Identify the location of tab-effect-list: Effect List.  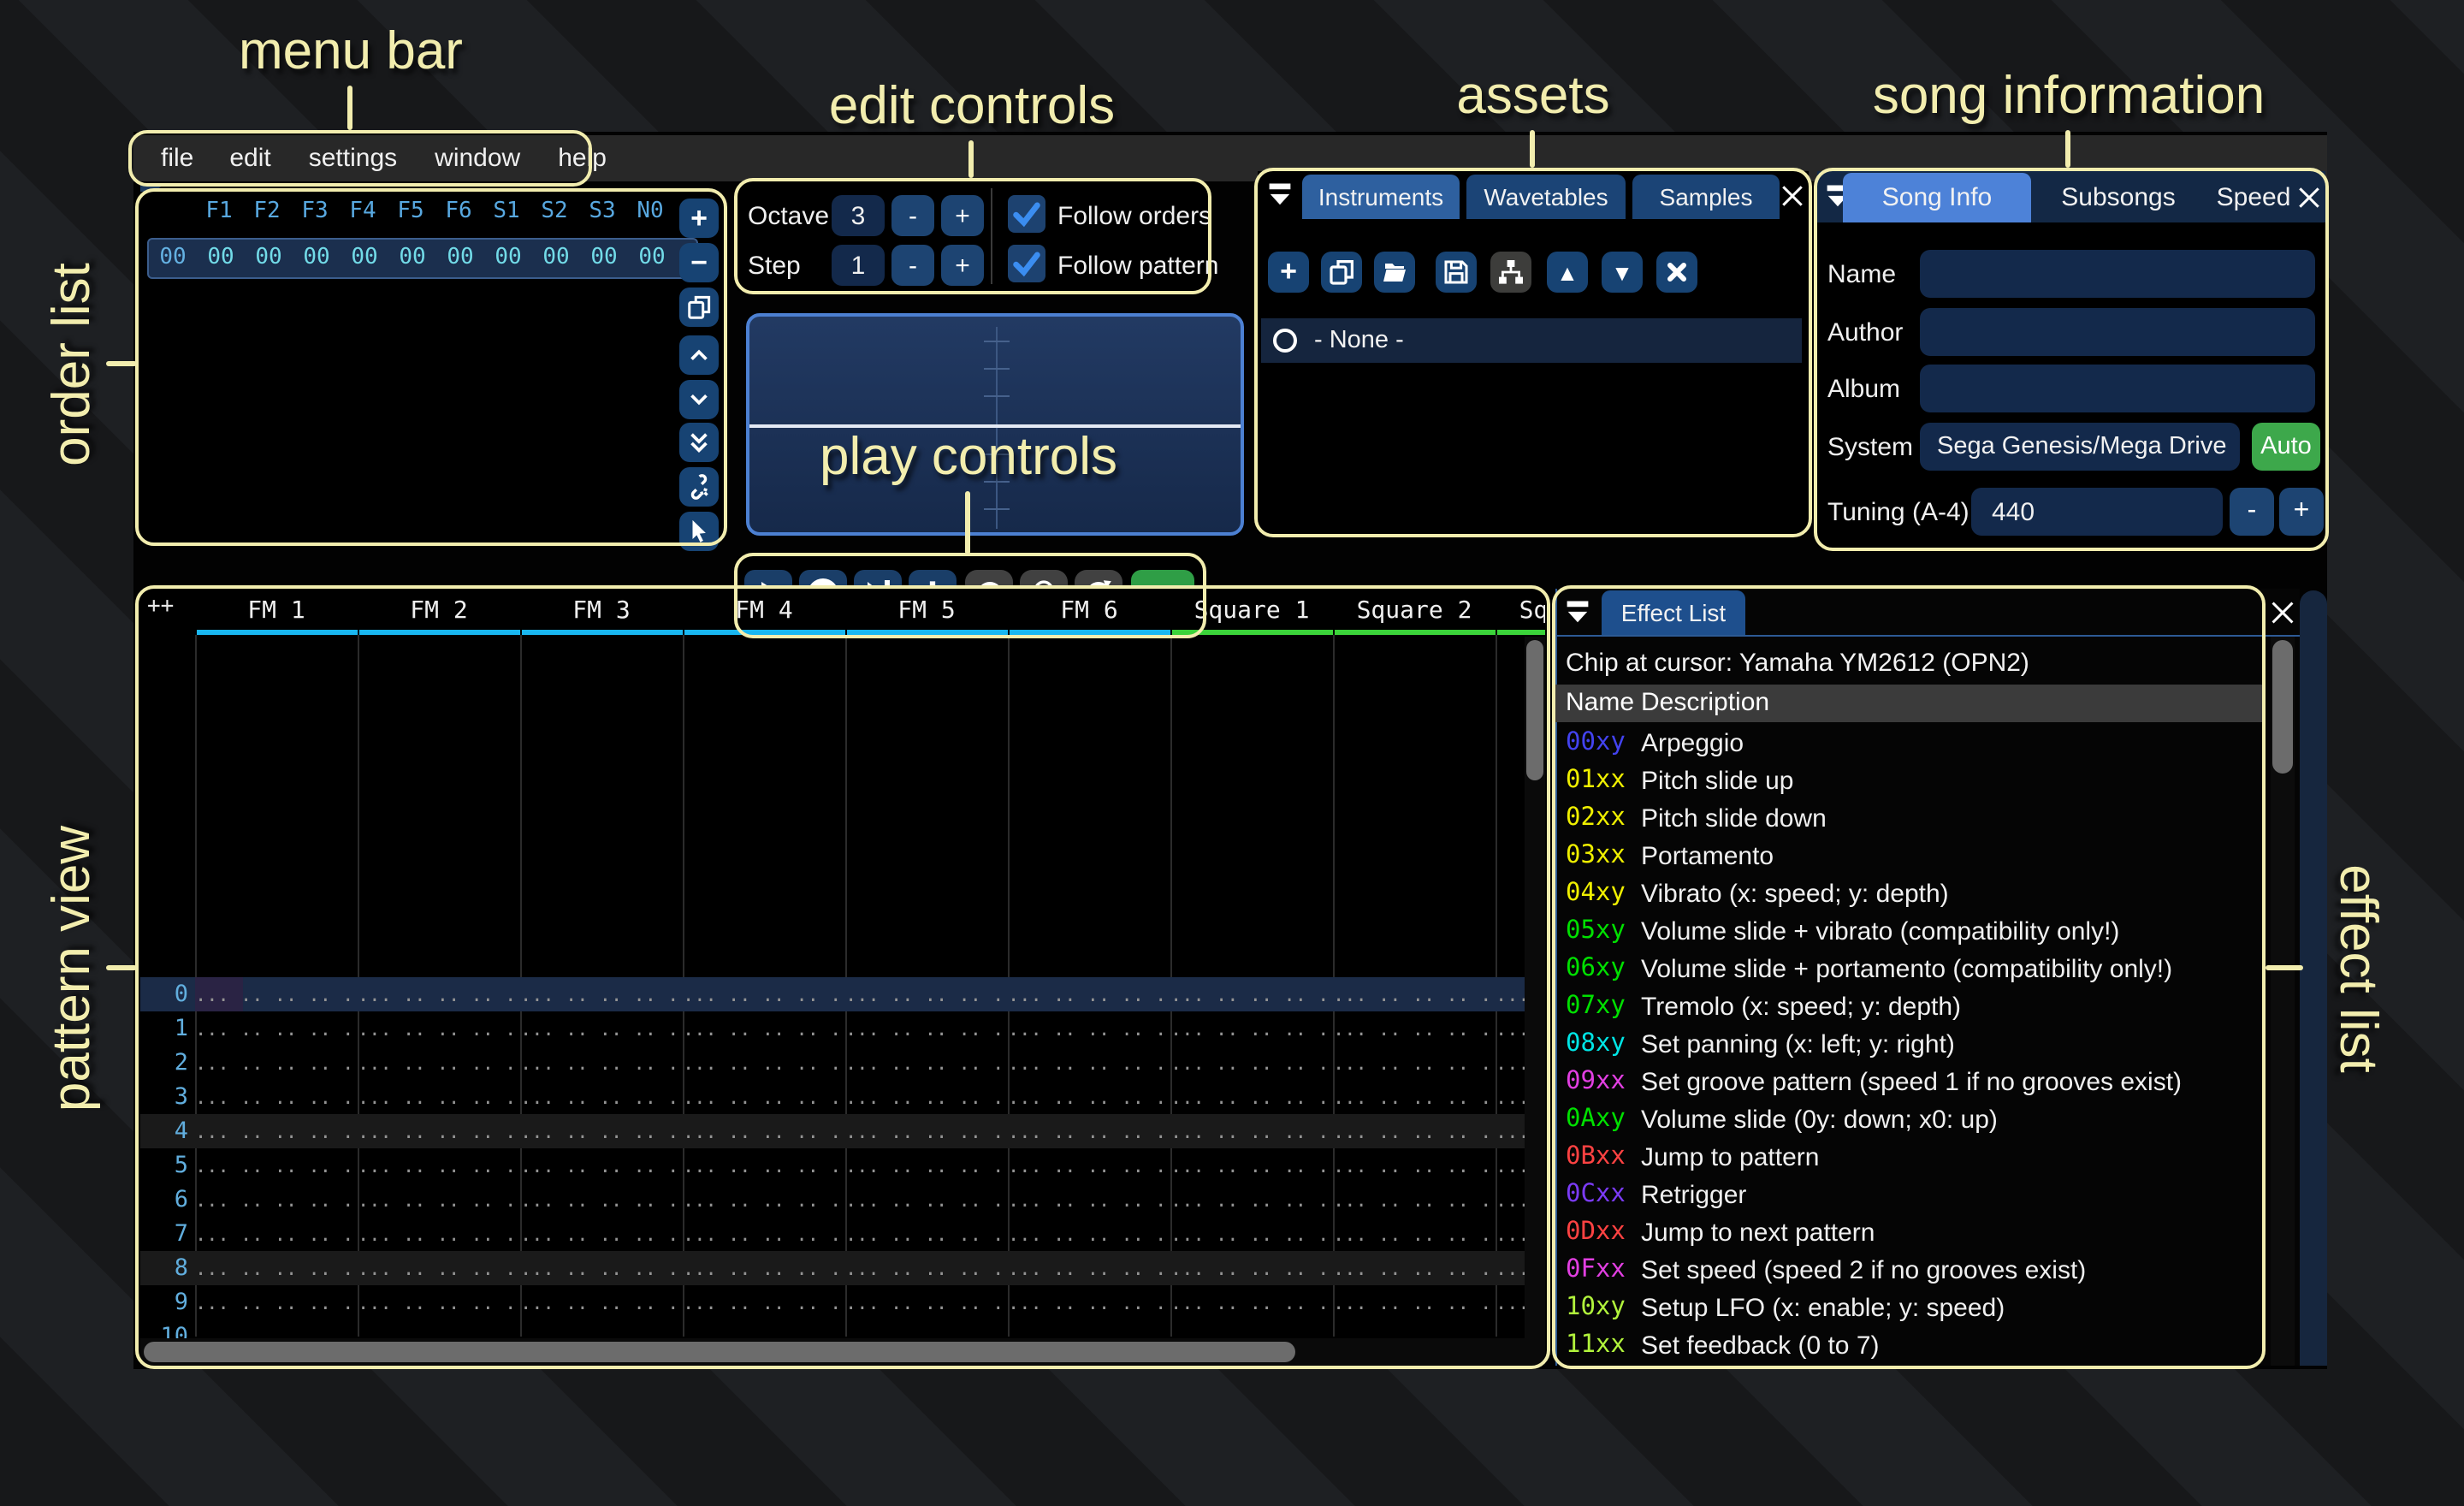
(1673, 612).